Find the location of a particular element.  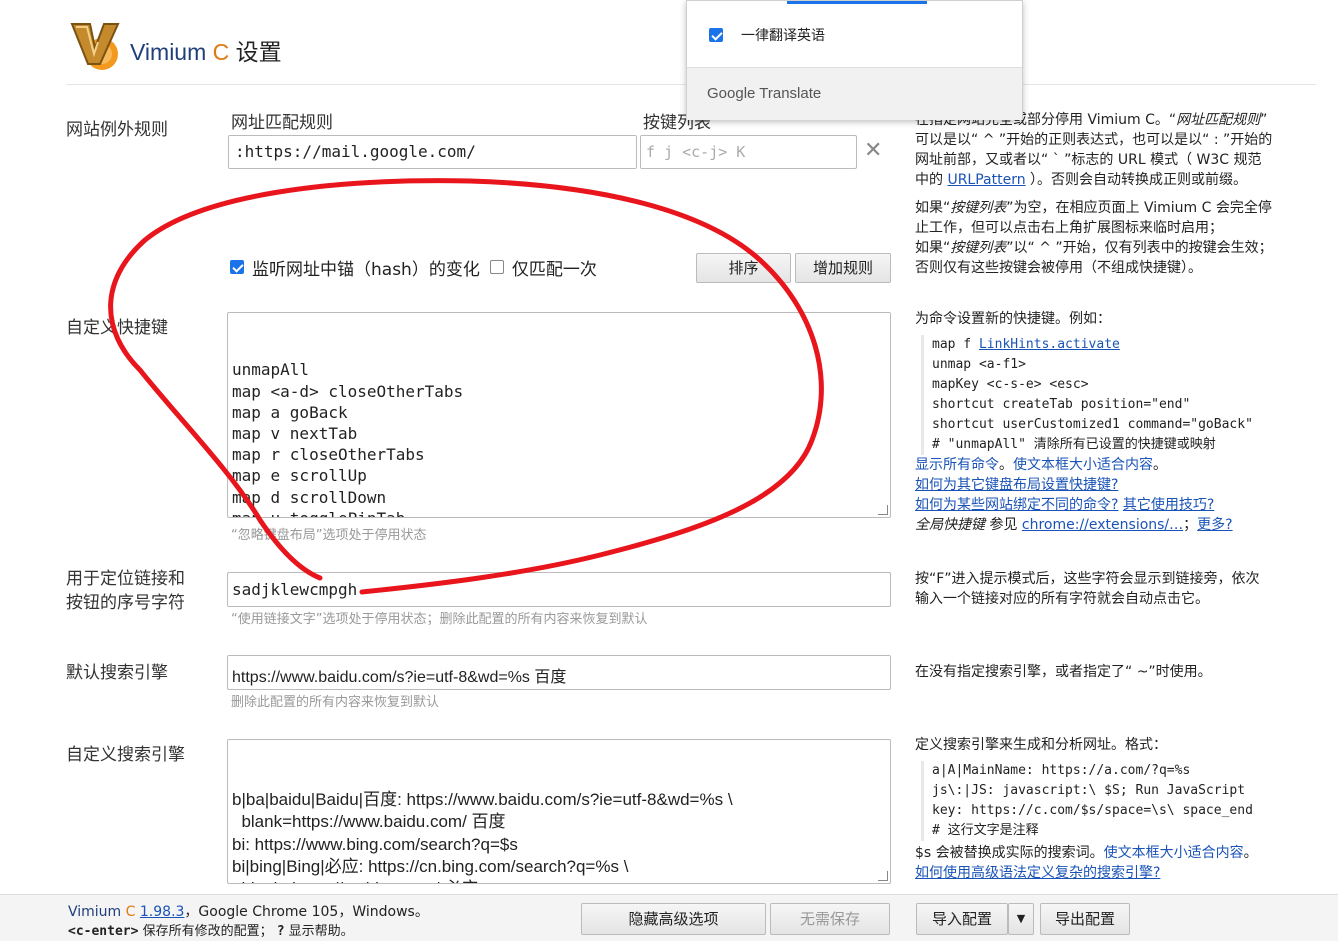

hide-advanced-button: 隐藏高级选项 is located at coordinates (673, 919).